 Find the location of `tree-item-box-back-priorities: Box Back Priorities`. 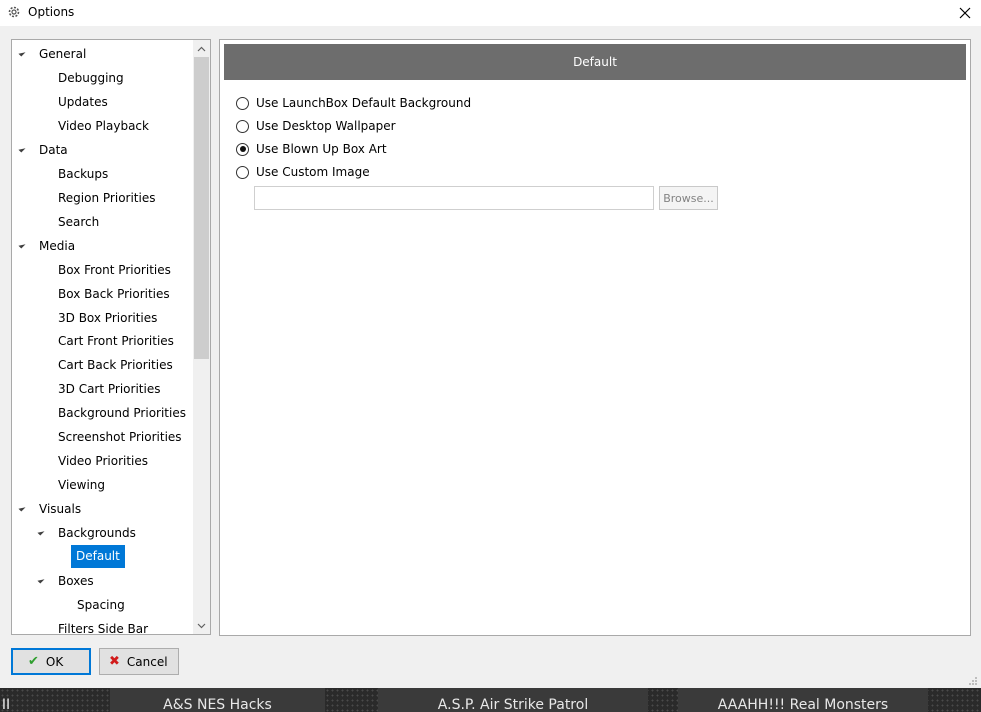

tree-item-box-back-priorities: Box Back Priorities is located at coordinates (114, 294).